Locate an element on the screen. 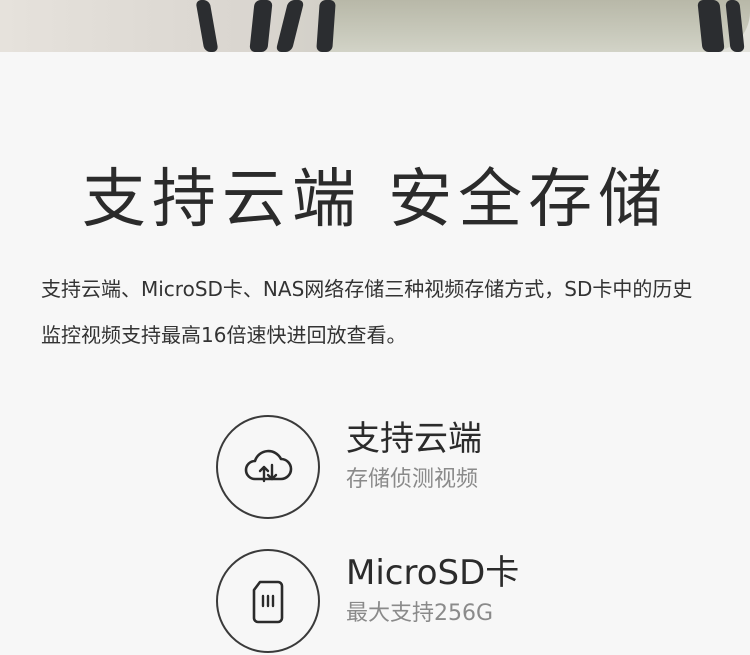  feature-cloud: 支持云端 存储侦测视频 is located at coordinates (426, 468).